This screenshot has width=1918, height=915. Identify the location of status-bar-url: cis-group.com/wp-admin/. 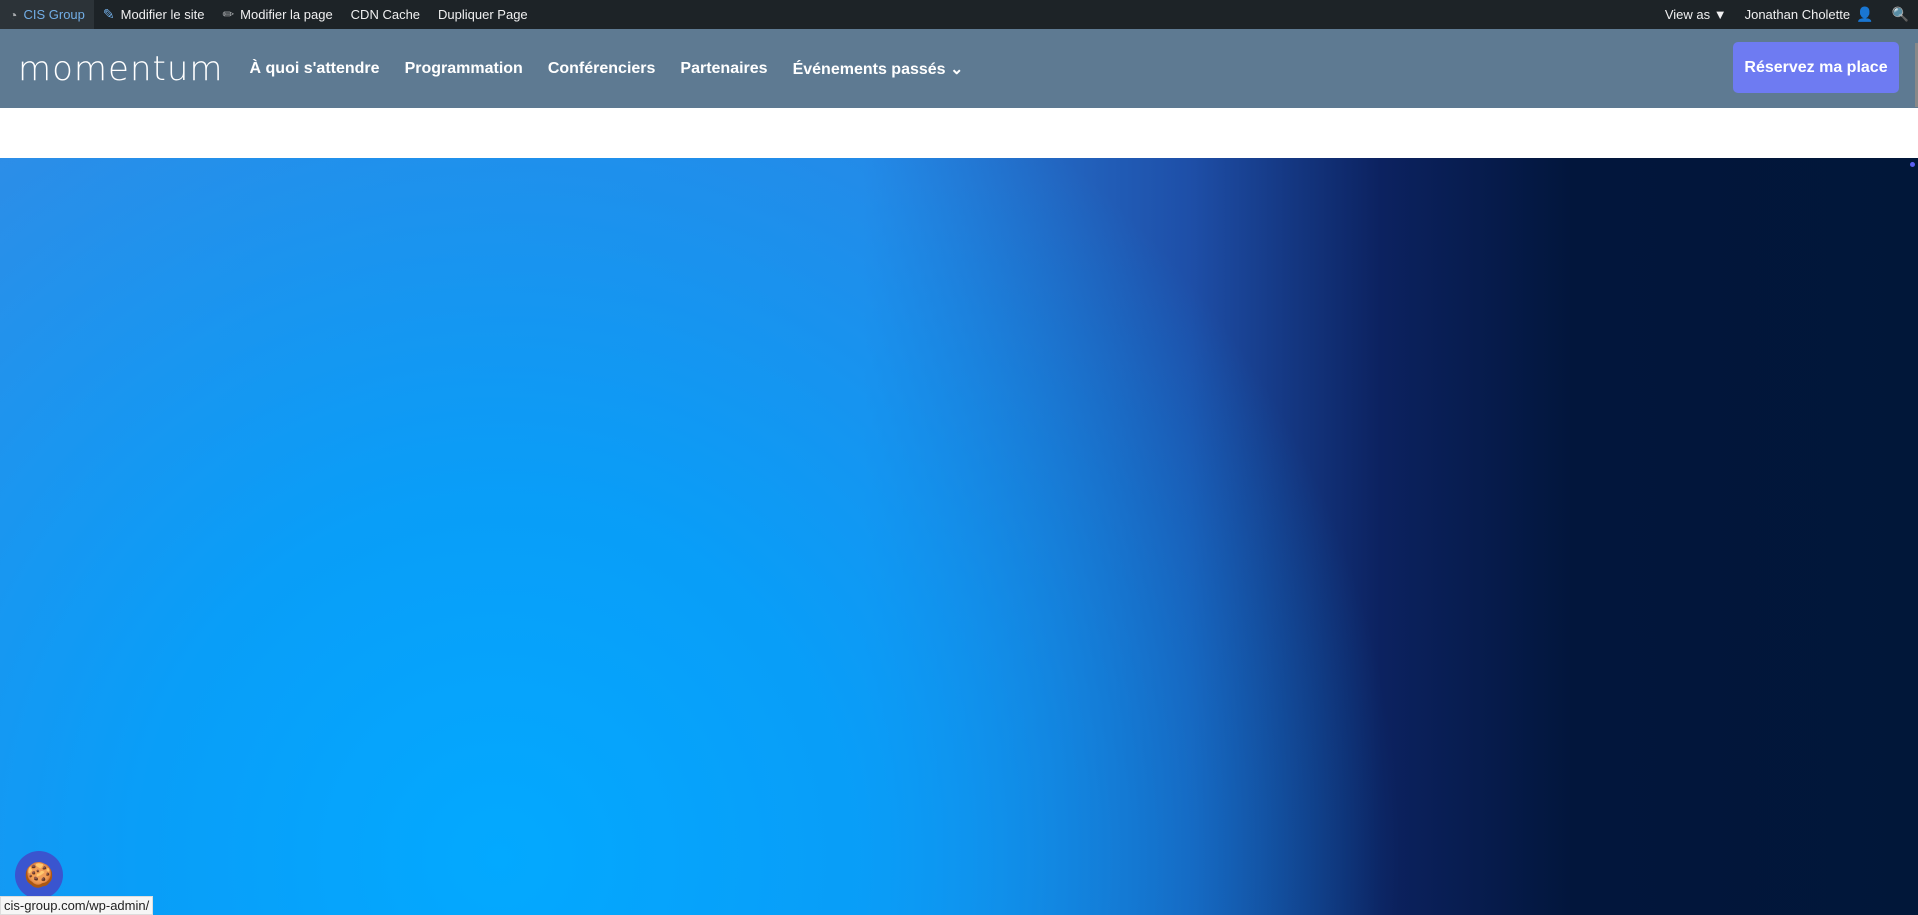
(77, 905).